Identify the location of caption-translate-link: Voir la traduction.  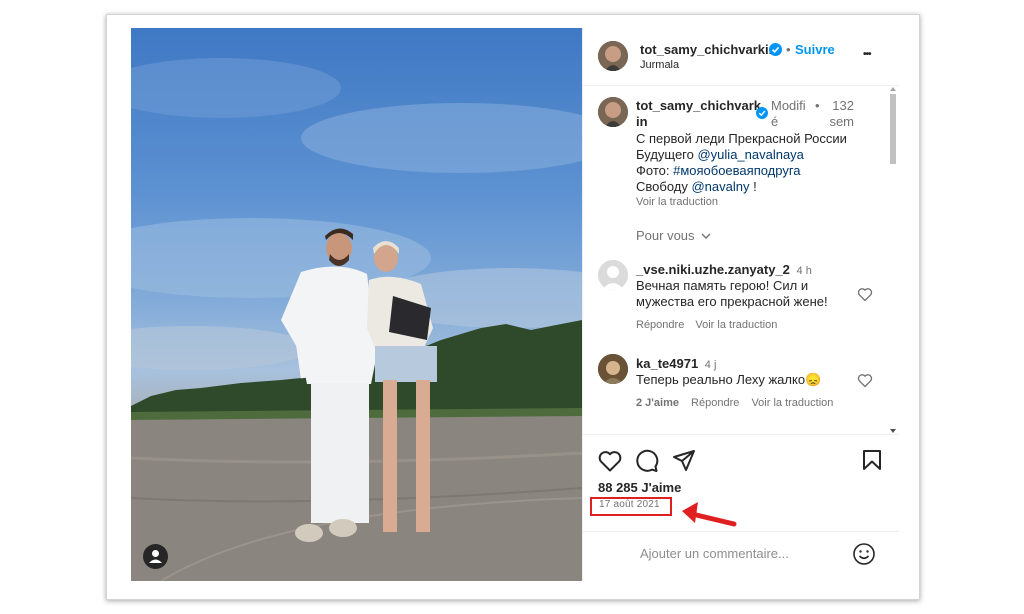
(677, 202).